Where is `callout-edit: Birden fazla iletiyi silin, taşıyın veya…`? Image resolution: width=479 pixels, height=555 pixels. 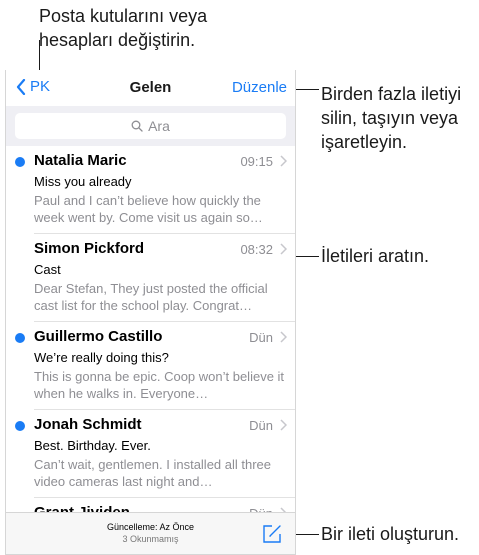 callout-edit: Birden fazla iletiyi silin, taşıyın veya… is located at coordinates (391, 118).